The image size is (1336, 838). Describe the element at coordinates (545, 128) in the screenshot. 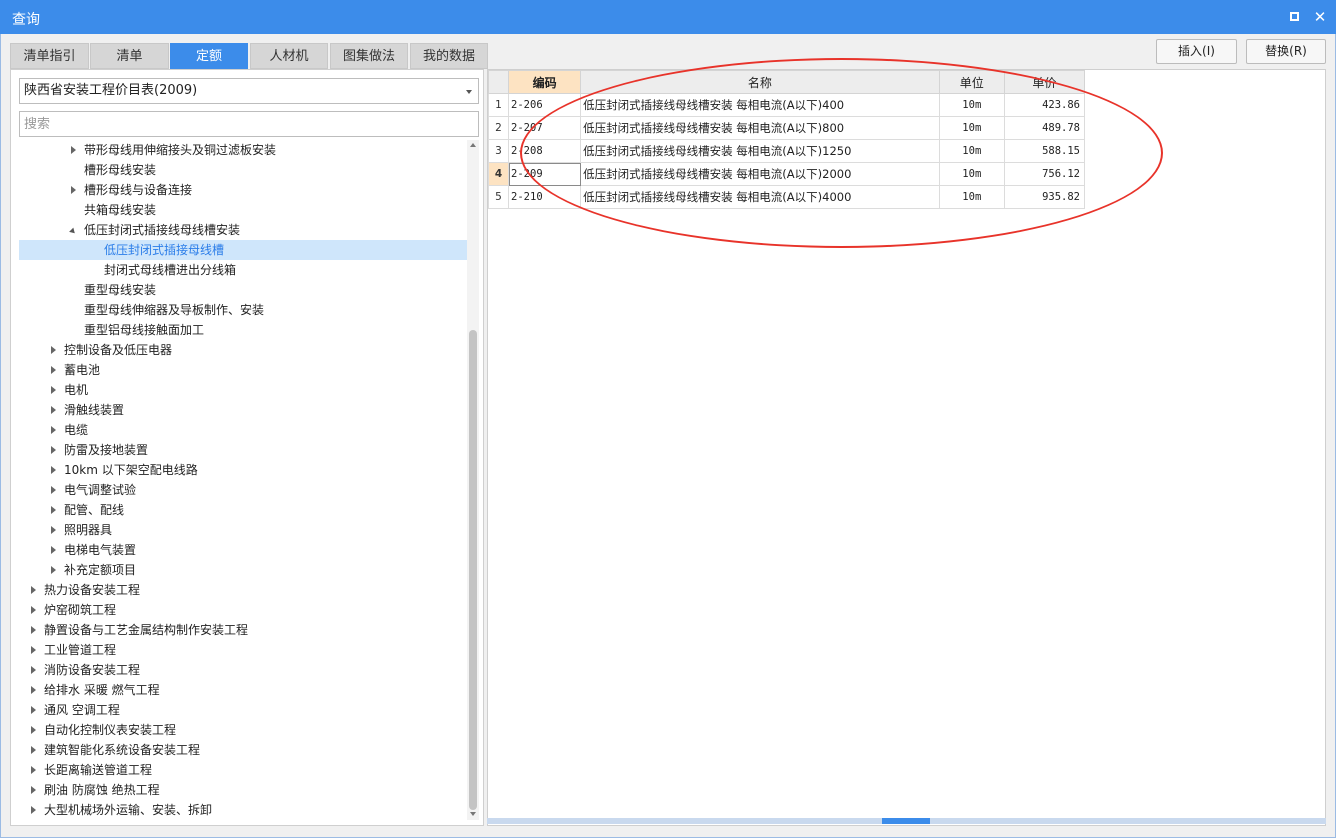

I see `cell-code: 2-207` at that location.